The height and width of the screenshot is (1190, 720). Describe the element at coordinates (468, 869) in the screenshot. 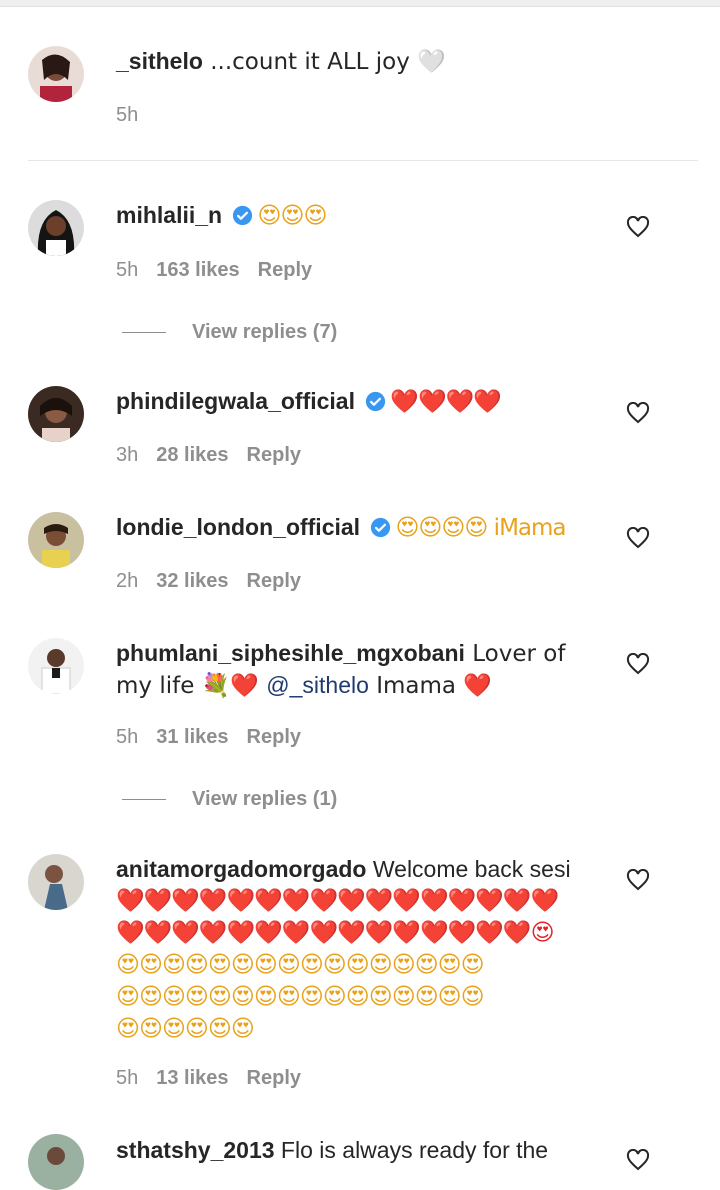

I see `comment-body: Welcome back sesi` at that location.